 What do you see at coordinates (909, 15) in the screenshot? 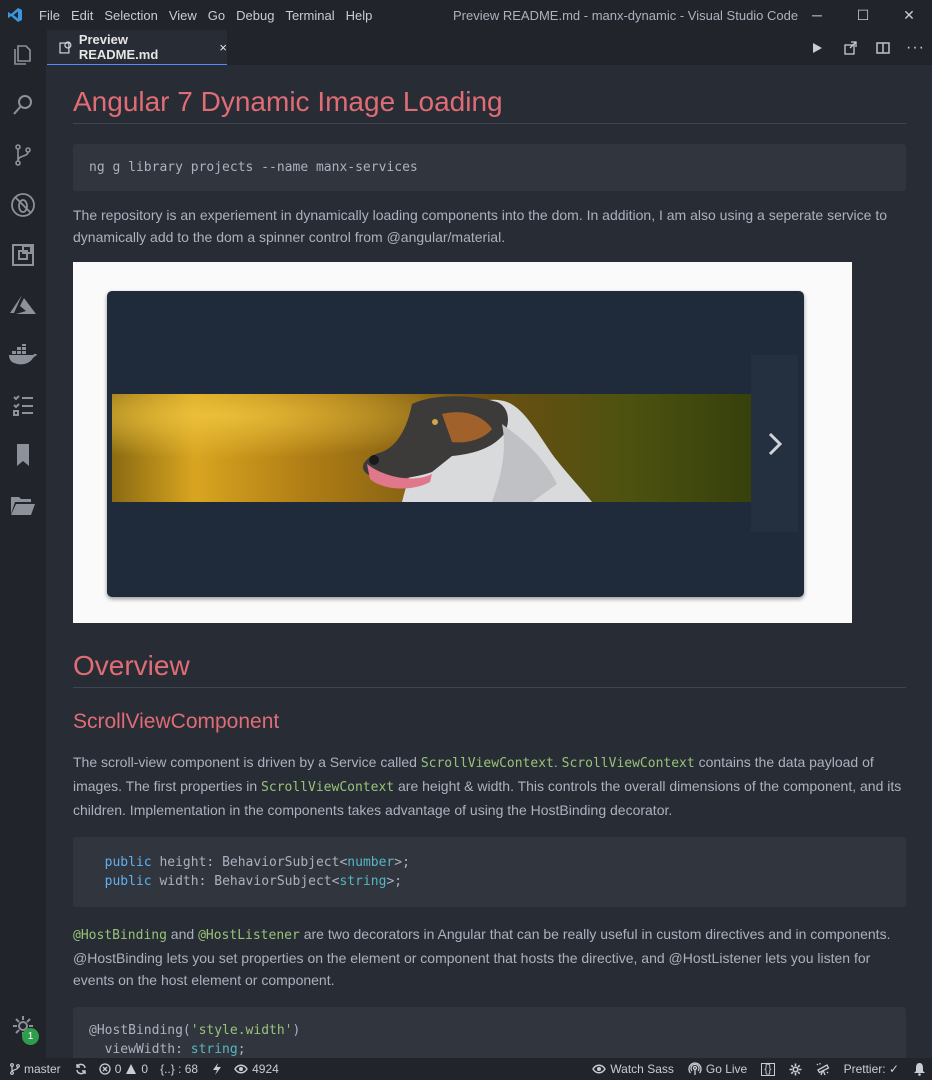
I see `close-window-icon: ✕` at bounding box center [909, 15].